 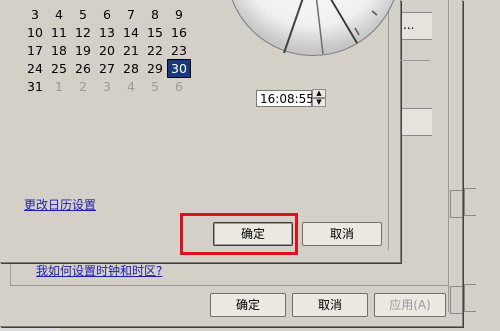 I want to click on calendar-day: 11, so click(x=59, y=32).